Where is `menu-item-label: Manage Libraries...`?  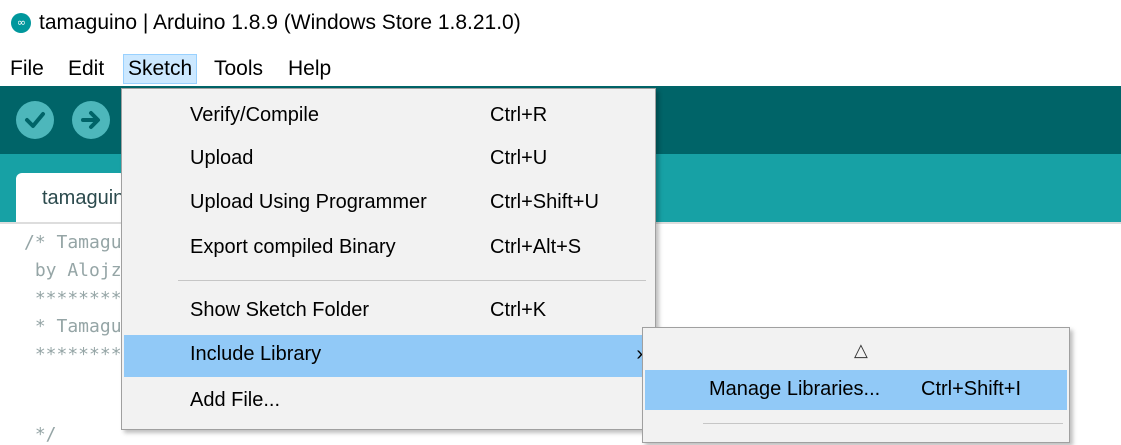 menu-item-label: Manage Libraries... is located at coordinates (795, 389).